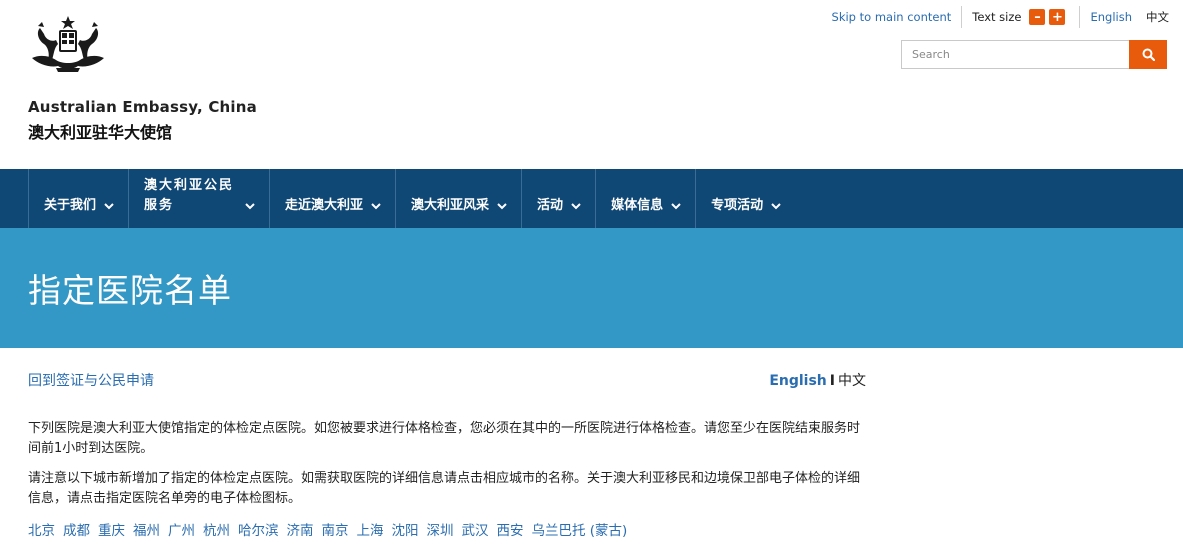 The image size is (1183, 558). I want to click on nav-item-about-us: 关于我们, so click(78, 198).